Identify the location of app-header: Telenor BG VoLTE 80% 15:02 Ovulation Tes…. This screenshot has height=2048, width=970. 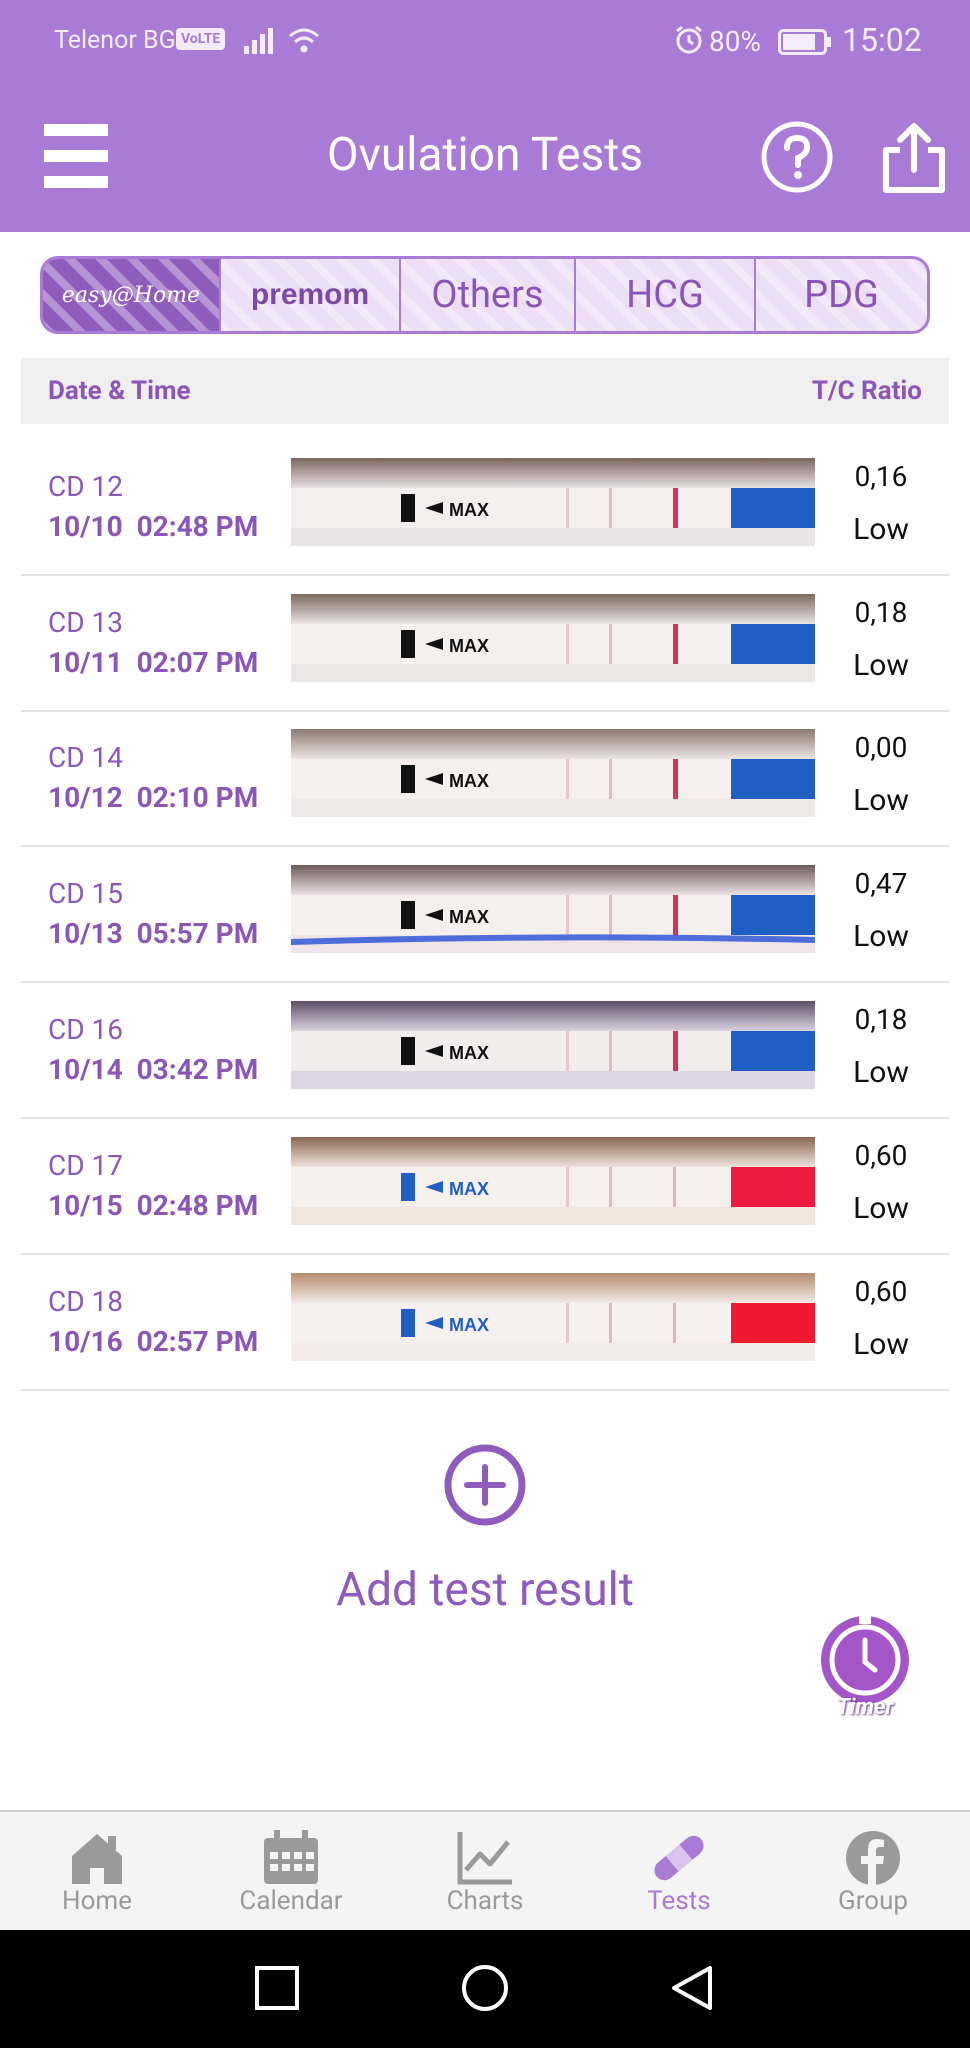
(485, 116).